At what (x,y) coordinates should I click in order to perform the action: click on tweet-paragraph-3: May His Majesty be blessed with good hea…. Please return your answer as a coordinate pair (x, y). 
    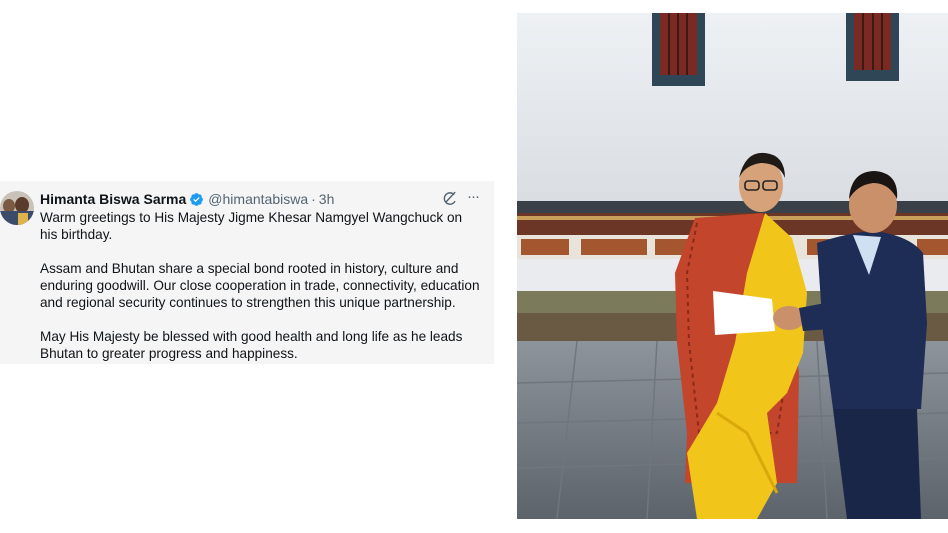
    Looking at the image, I should click on (251, 345).